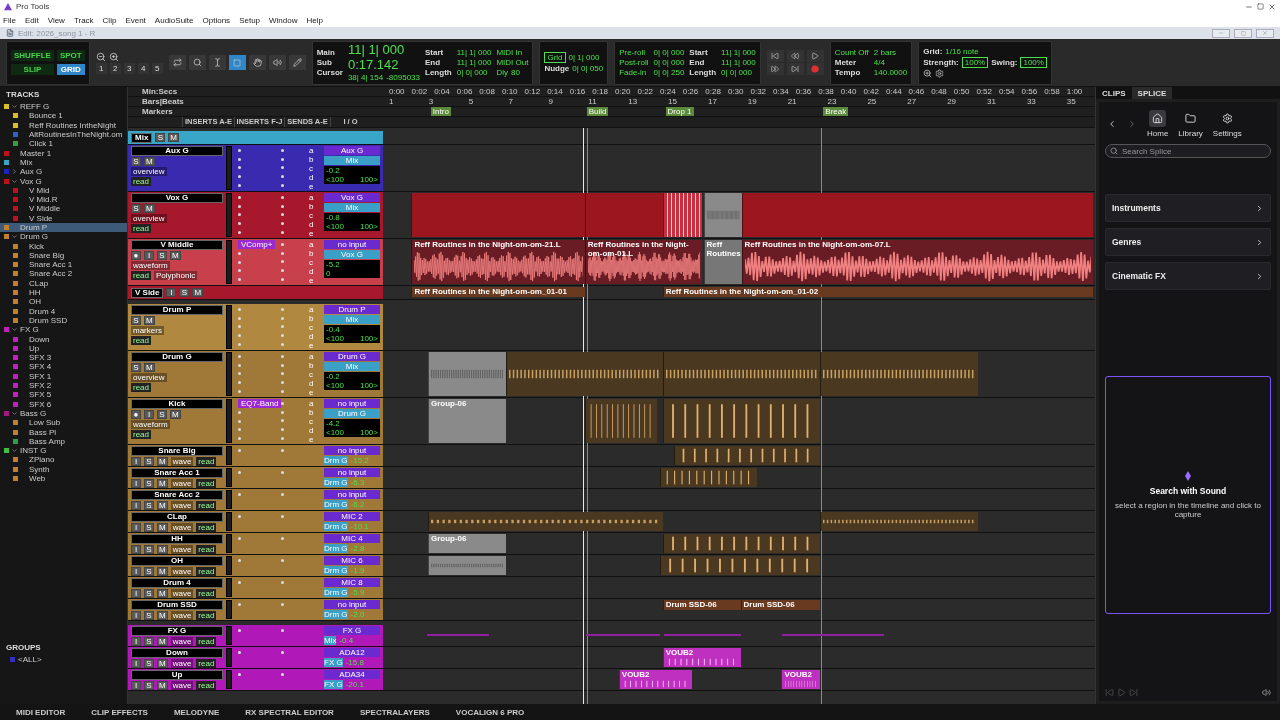 This screenshot has width=1280, height=720. I want to click on menu-item: Help, so click(314, 20).